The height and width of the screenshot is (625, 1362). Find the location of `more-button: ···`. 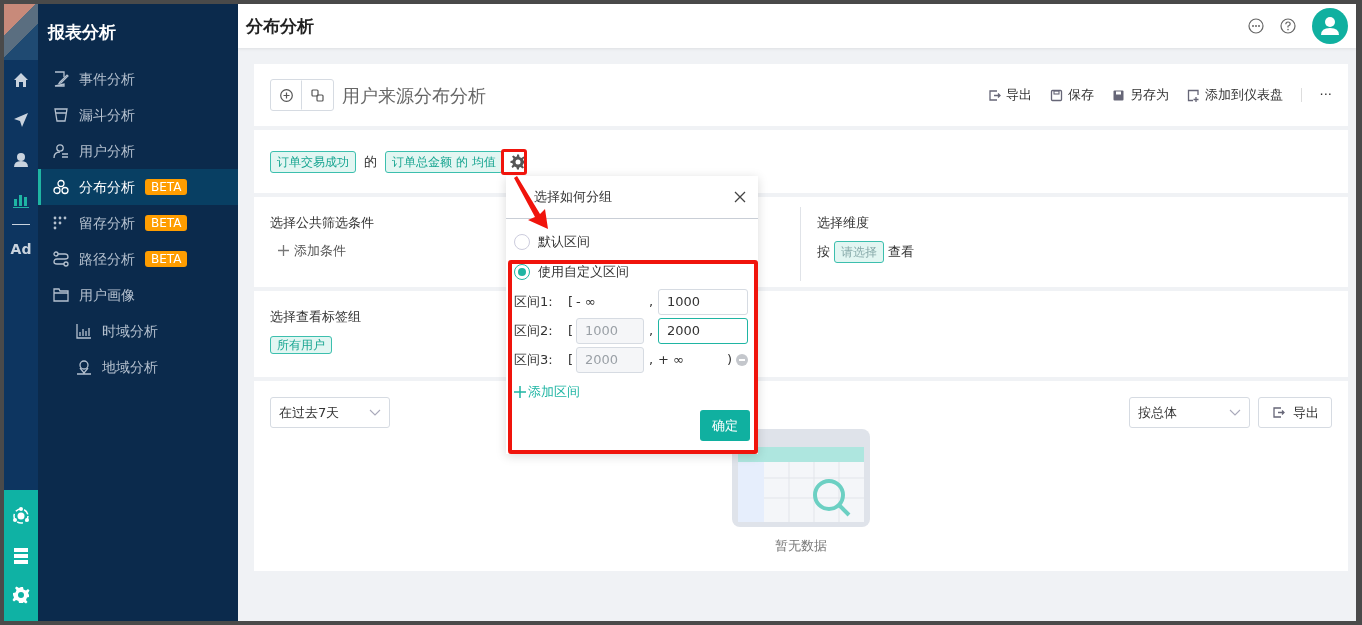

more-button: ··· is located at coordinates (1325, 95).